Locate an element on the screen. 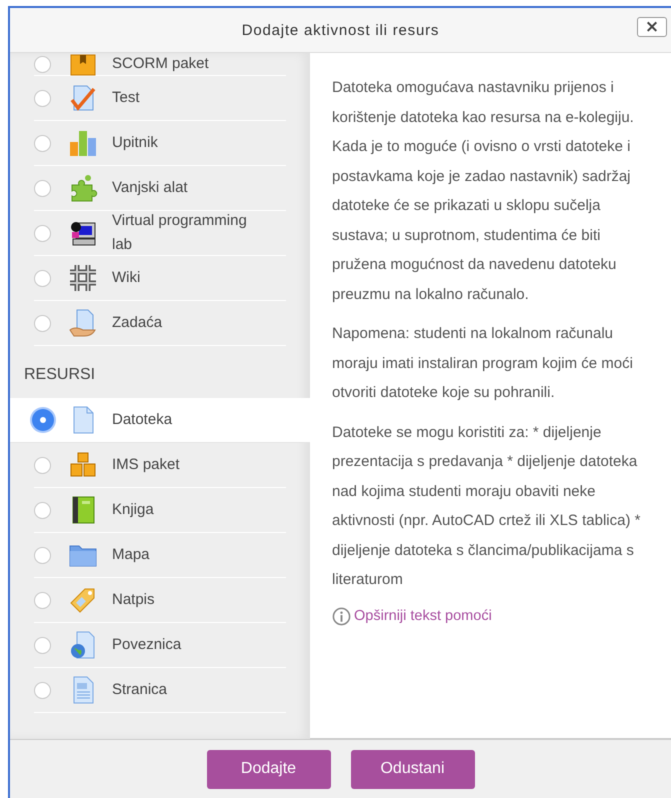 This screenshot has width=671, height=798. option-item: Knjiga is located at coordinates (160, 510).